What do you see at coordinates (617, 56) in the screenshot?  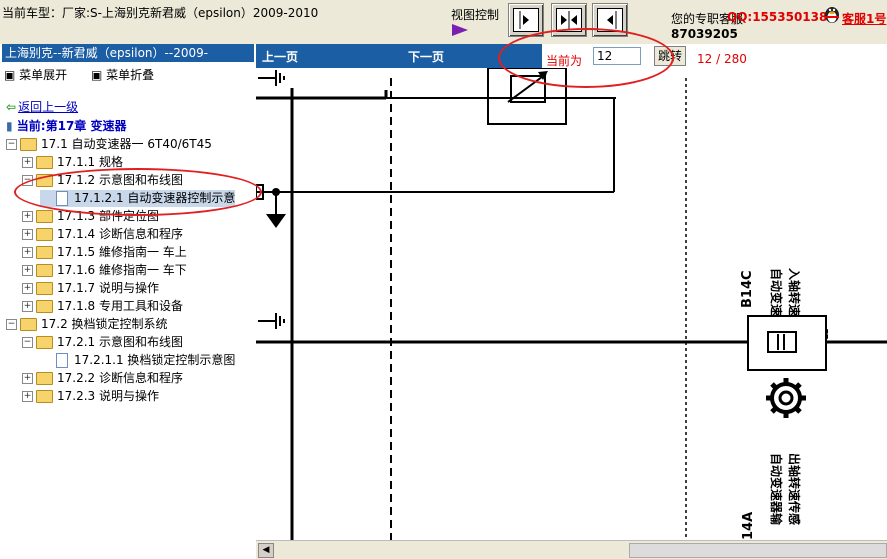 I see `page-number-input` at bounding box center [617, 56].